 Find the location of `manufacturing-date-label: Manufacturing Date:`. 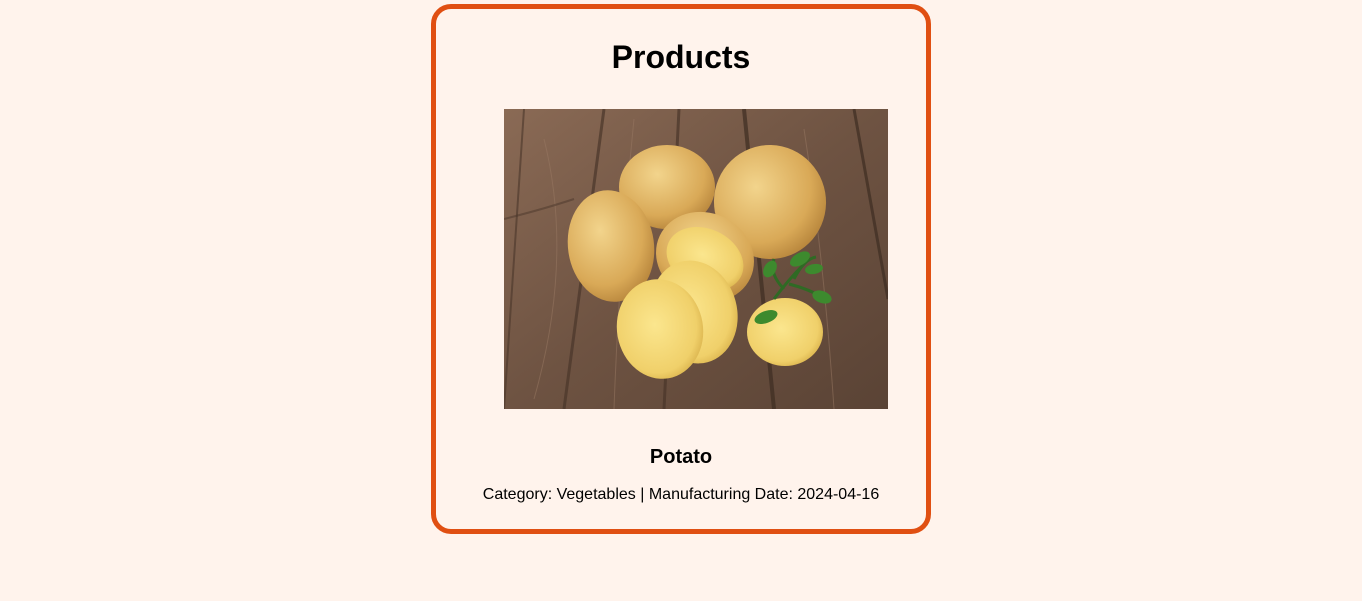

manufacturing-date-label: Manufacturing Date: is located at coordinates (720, 494).